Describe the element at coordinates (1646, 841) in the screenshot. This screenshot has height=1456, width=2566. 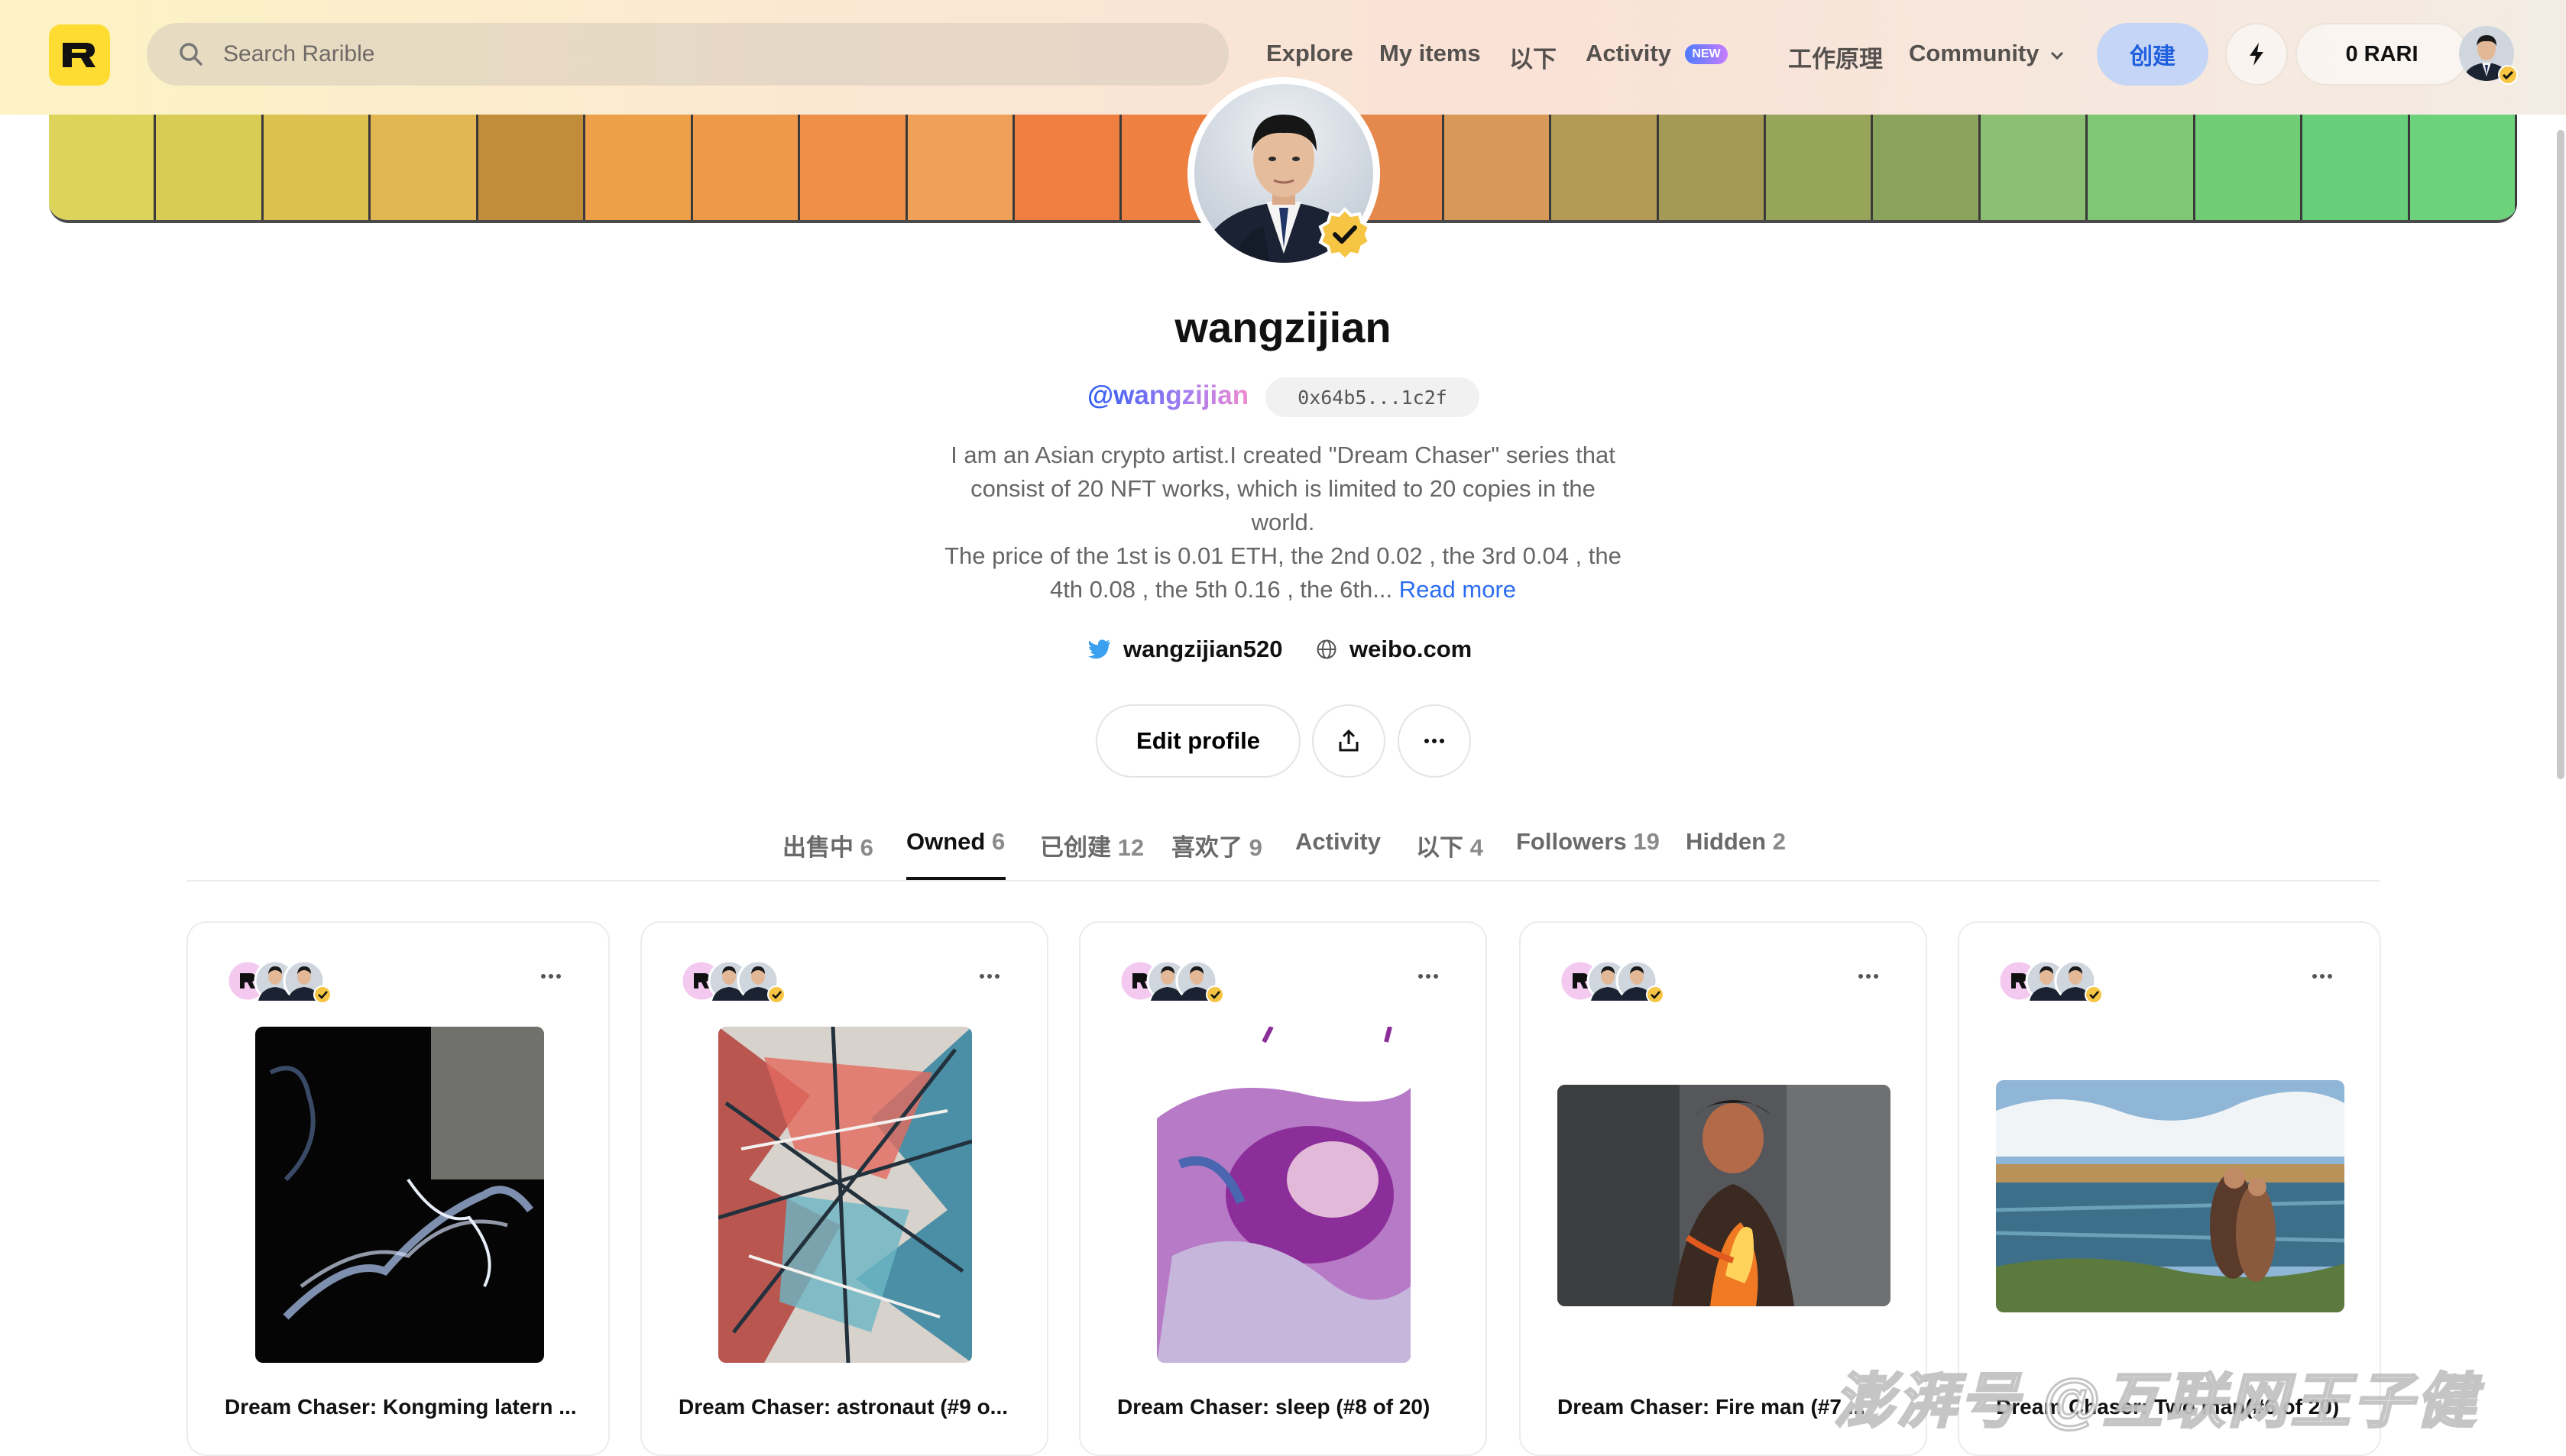
I see `tab-count: 19` at that location.